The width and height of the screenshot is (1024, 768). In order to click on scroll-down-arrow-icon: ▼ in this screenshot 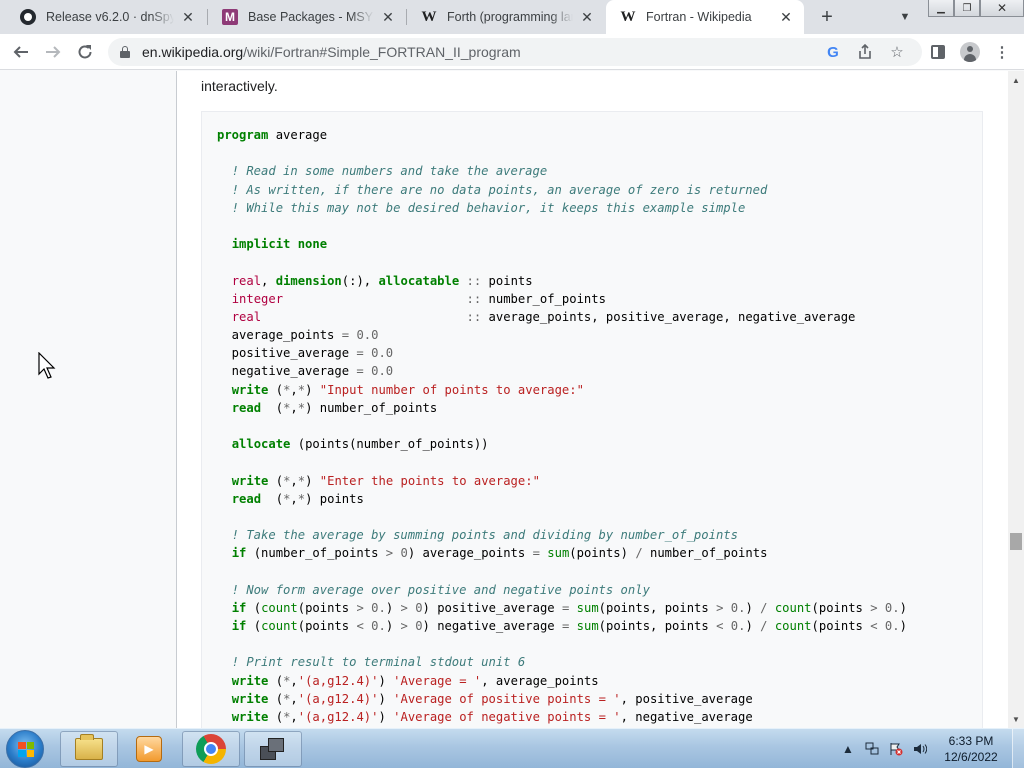, I will do `click(1016, 719)`.